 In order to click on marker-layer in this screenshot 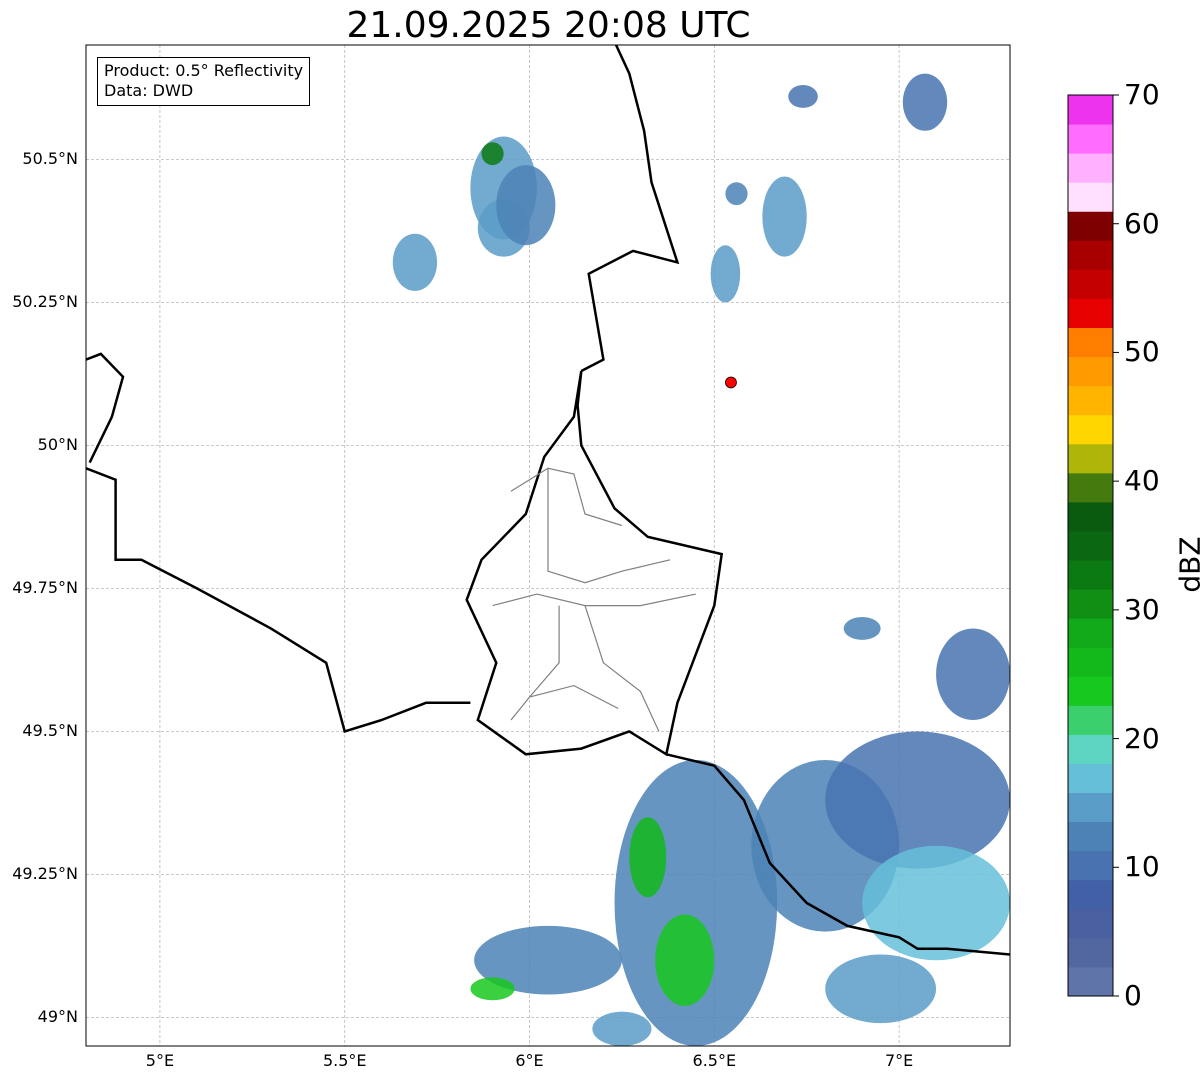, I will do `click(731, 382)`.